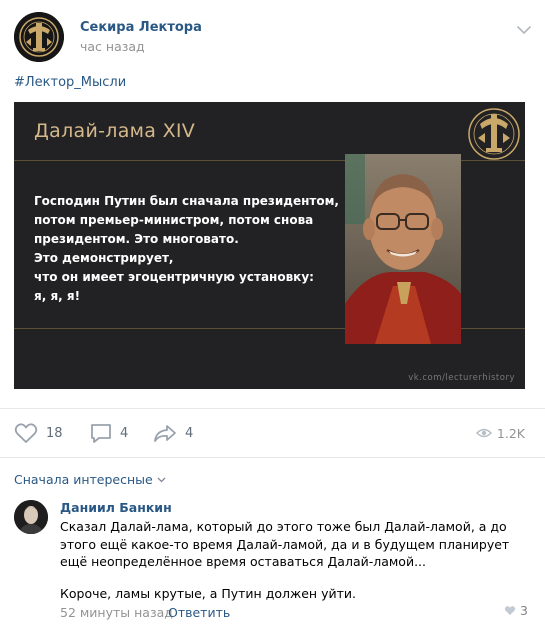 This screenshot has height=625, width=545. I want to click on comments-divider, so click(272, 457).